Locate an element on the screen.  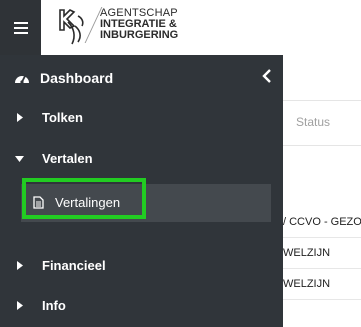
agency-logo-icon is located at coordinates (71, 27).